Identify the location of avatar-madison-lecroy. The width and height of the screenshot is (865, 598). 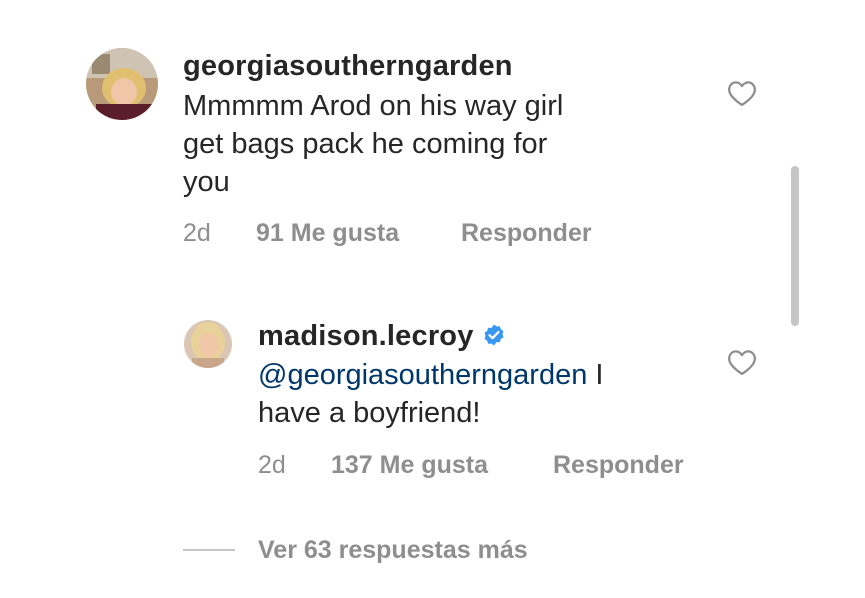
(208, 344).